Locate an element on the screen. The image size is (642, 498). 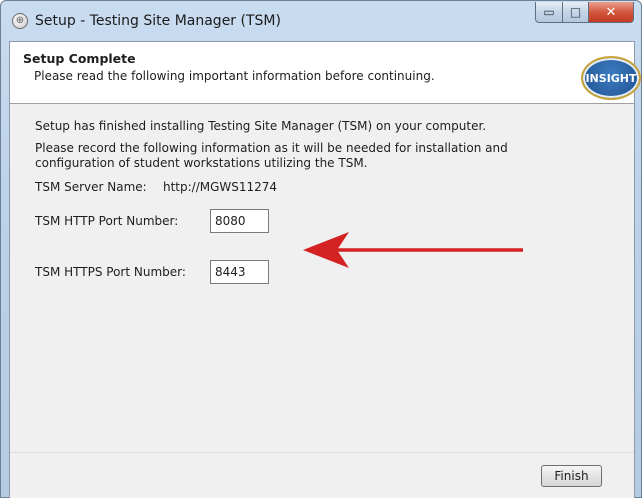
logo-text: INSIGHT is located at coordinates (611, 78).